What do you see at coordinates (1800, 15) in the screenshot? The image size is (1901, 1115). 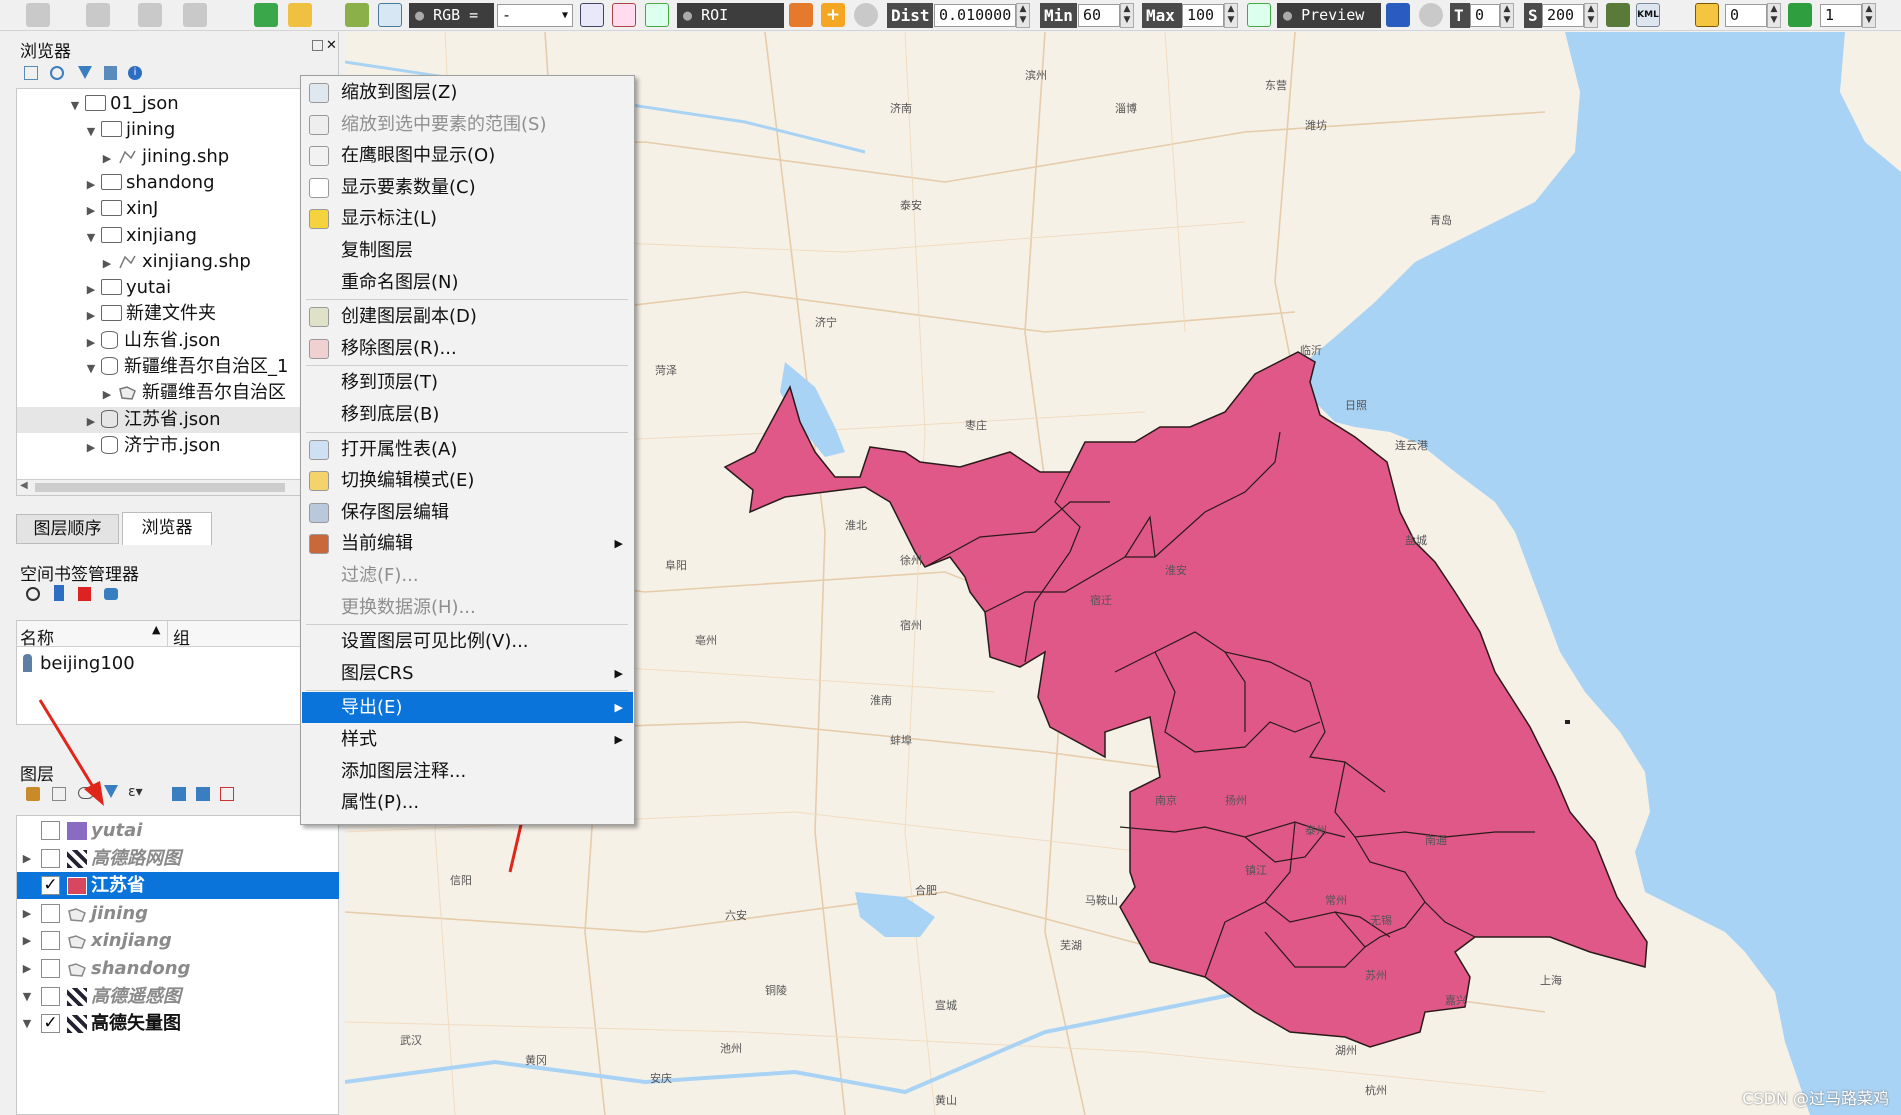 I see `play-icon` at bounding box center [1800, 15].